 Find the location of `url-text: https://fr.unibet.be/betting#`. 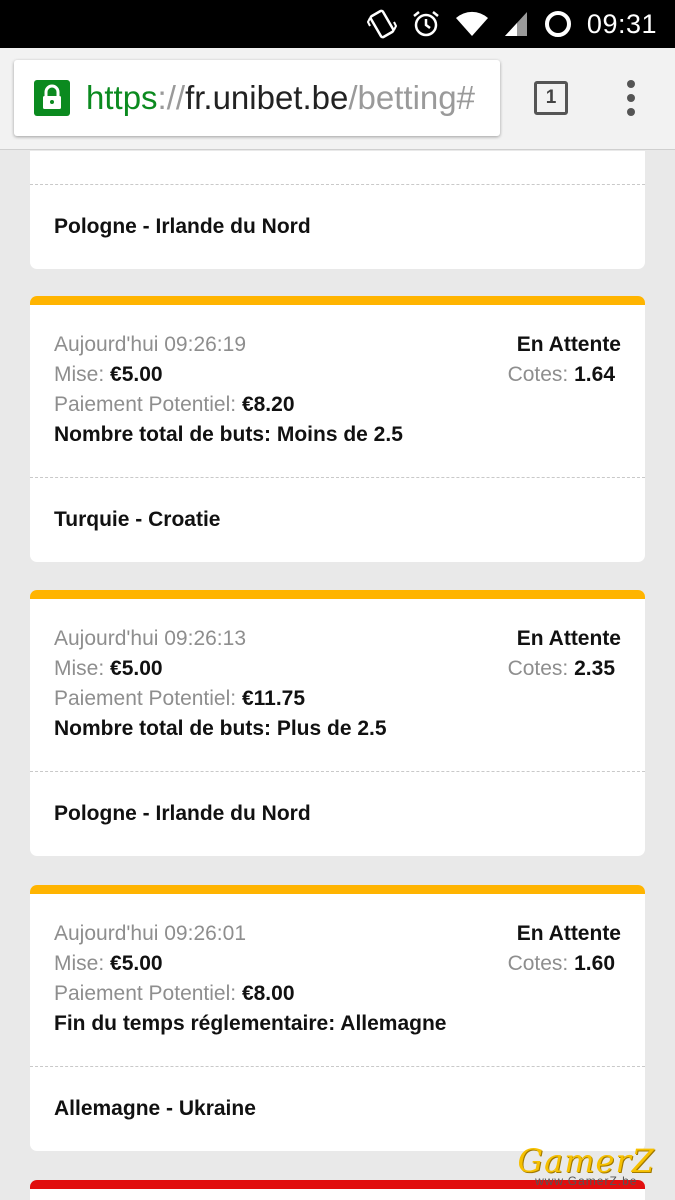

url-text: https://fr.unibet.be/betting# is located at coordinates (280, 98).